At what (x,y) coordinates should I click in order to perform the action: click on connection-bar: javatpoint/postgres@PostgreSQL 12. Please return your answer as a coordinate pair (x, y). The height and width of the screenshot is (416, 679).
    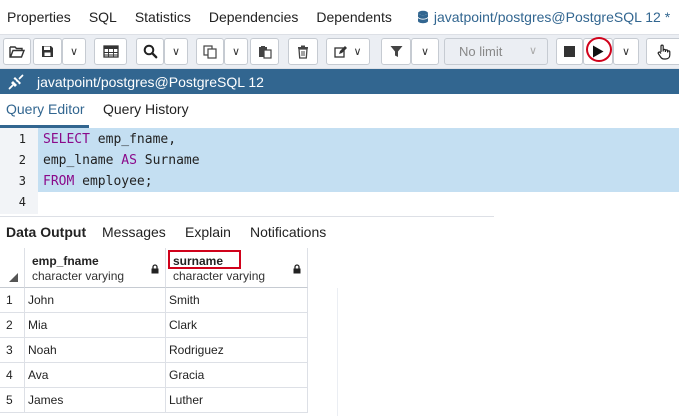
    Looking at the image, I should click on (339, 81).